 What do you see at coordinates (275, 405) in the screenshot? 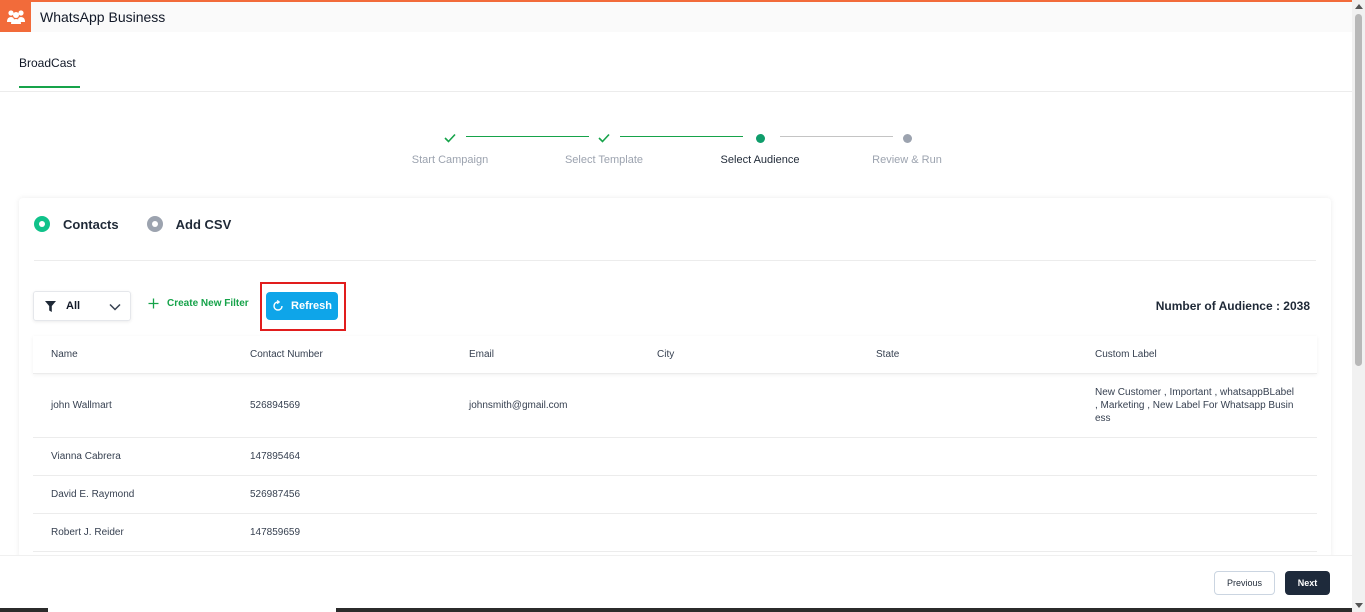
I see `cell-contact-number: 526894569` at bounding box center [275, 405].